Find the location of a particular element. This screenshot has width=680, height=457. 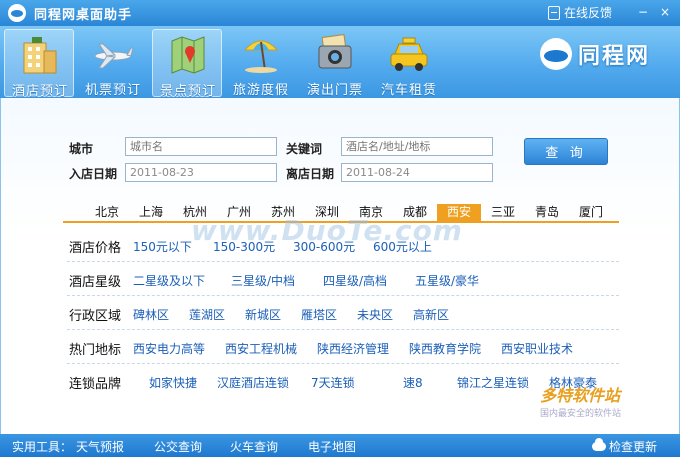

tool-label: 景点预订 is located at coordinates (187, 91).